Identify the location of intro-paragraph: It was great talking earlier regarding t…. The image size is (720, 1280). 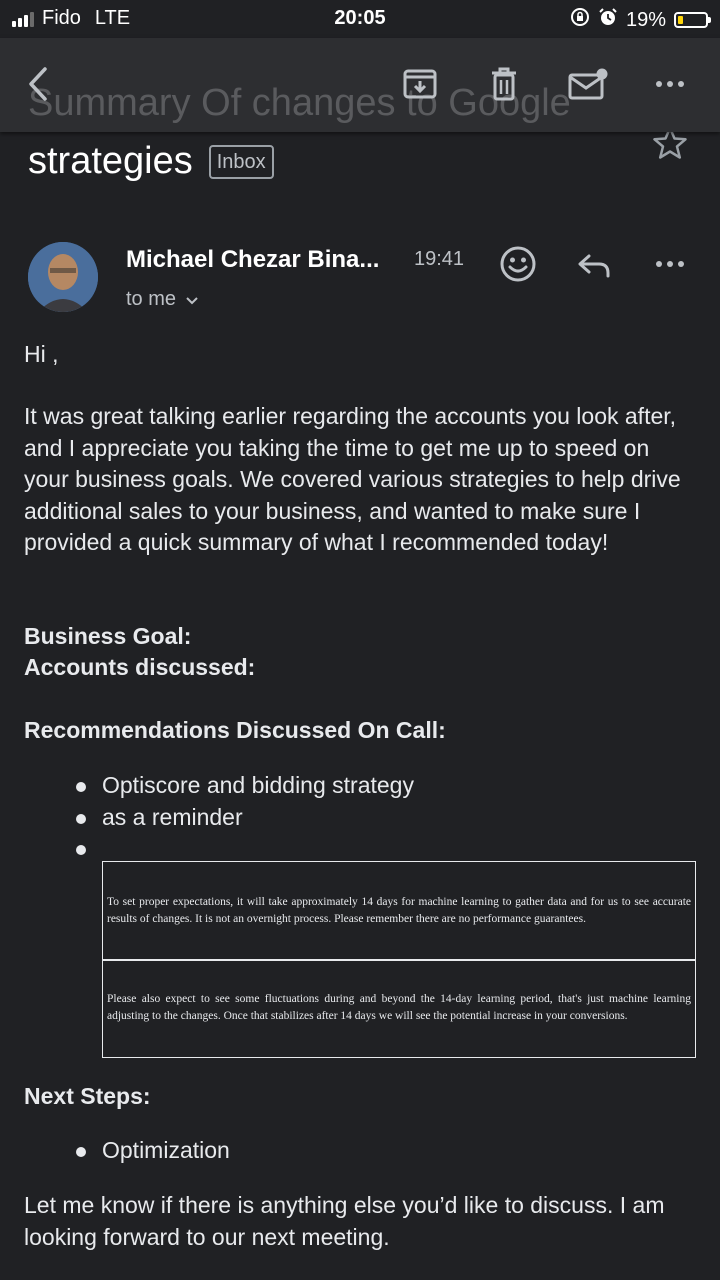
(352, 479).